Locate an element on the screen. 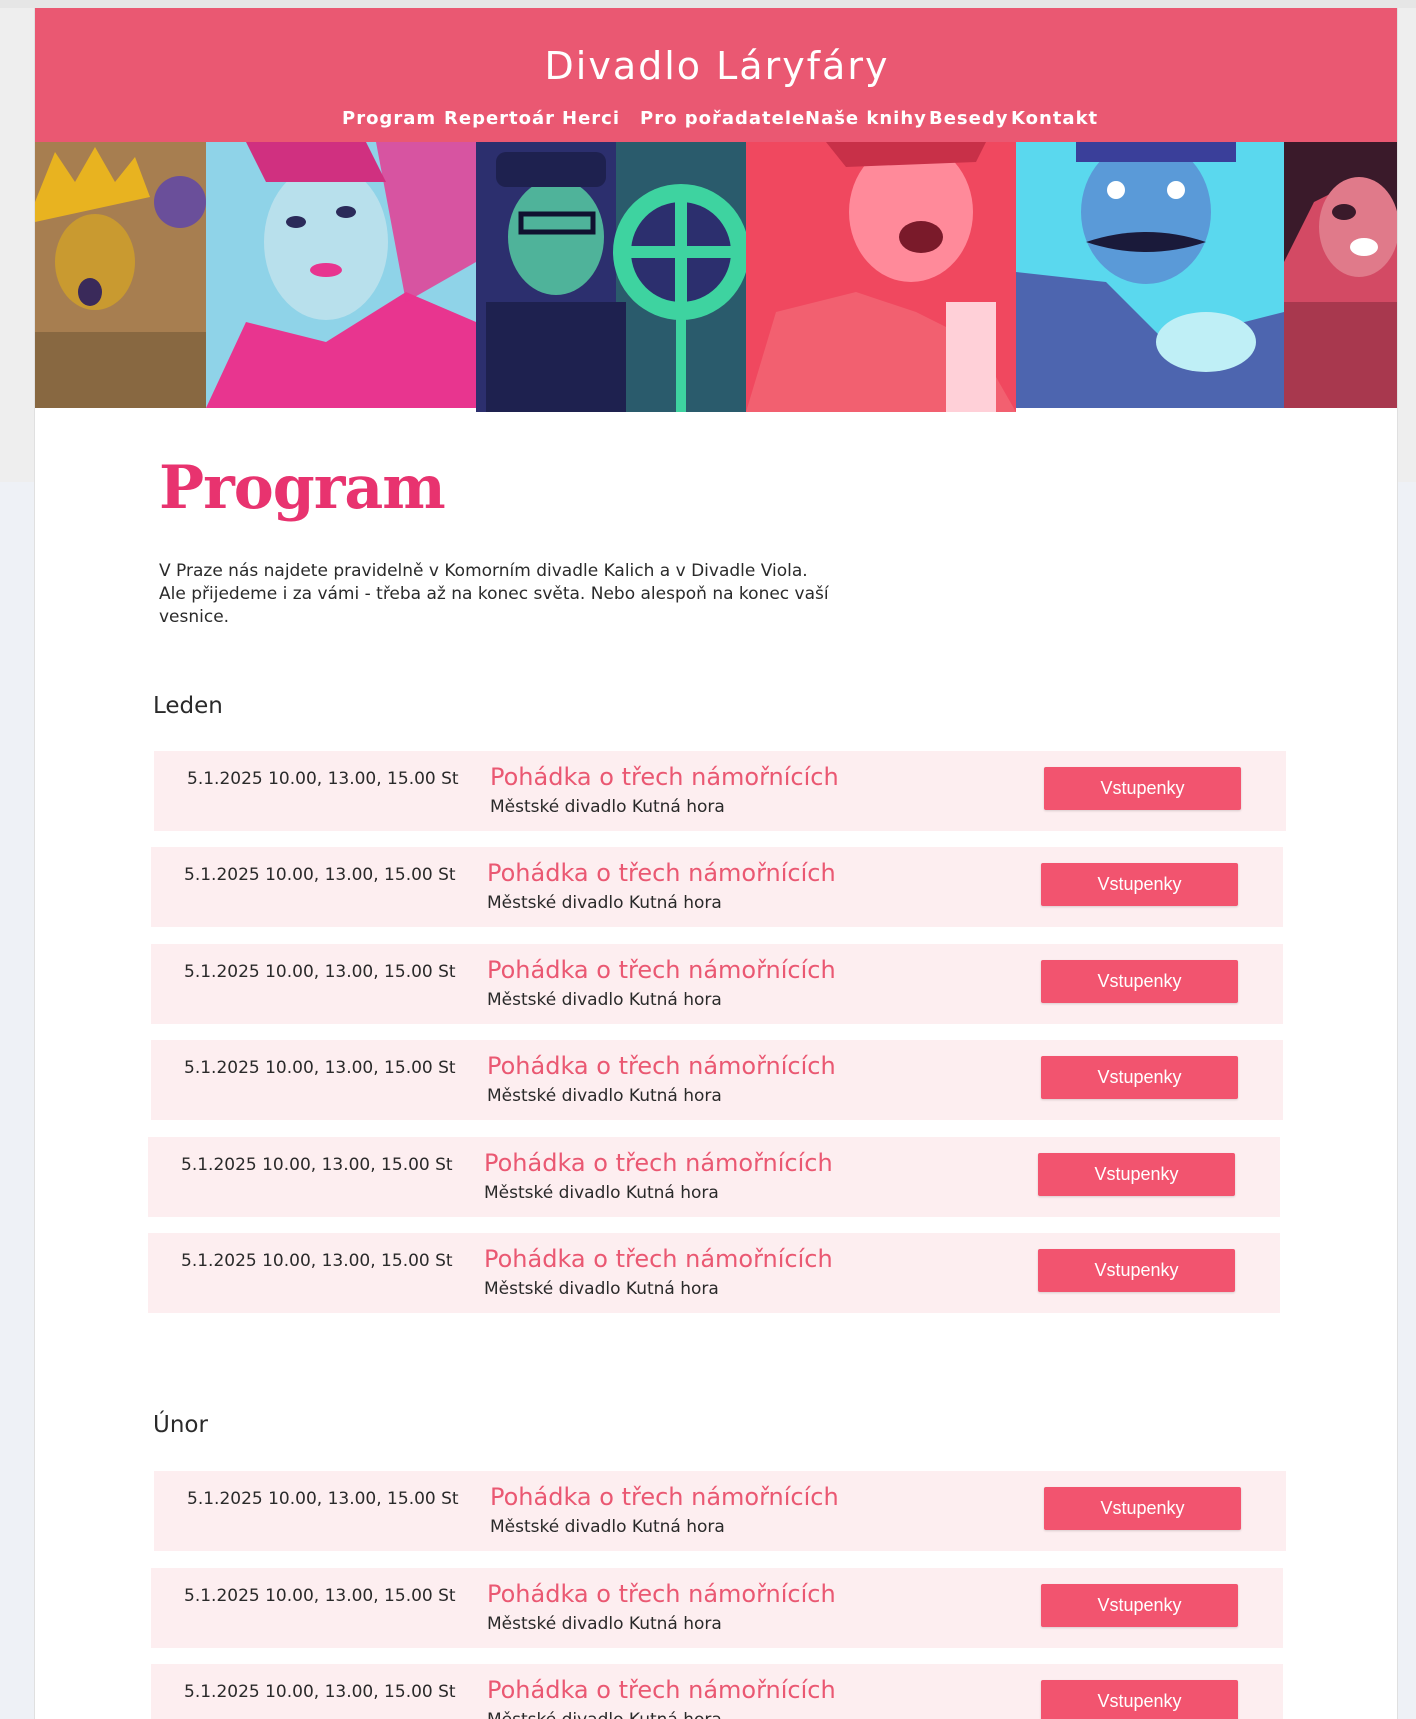  month-heading: Leden is located at coordinates (188, 706).